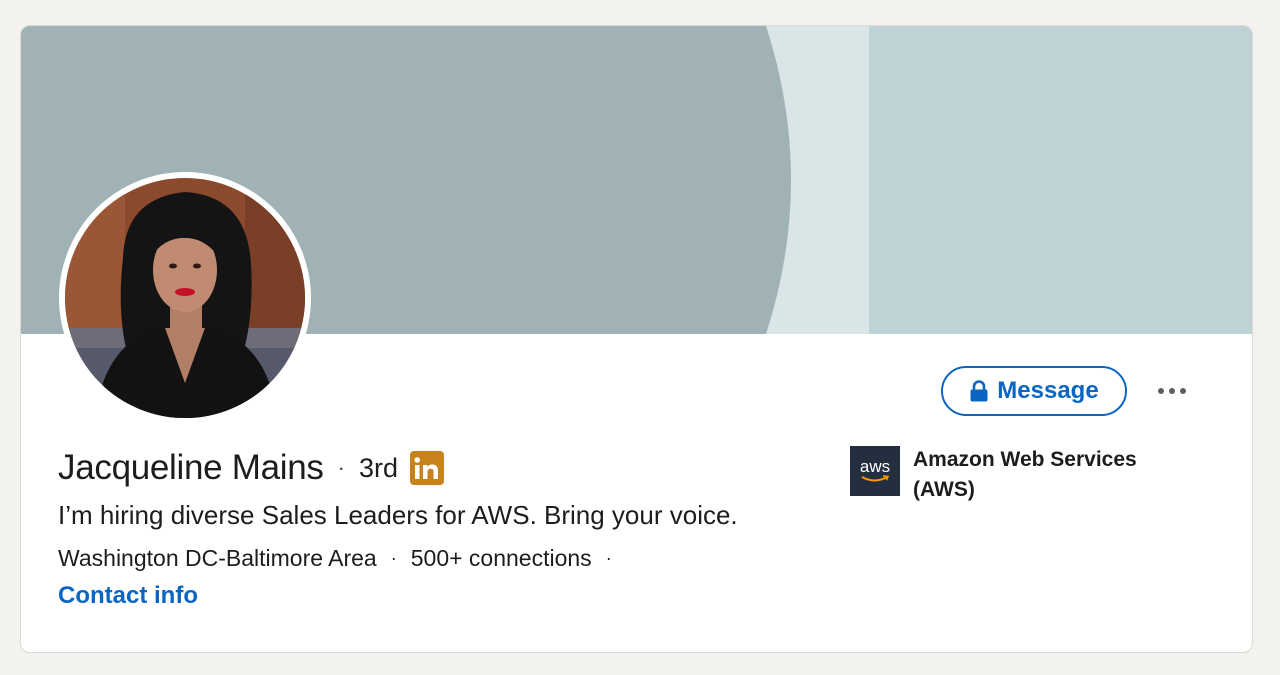 The width and height of the screenshot is (1280, 675). What do you see at coordinates (1025, 474) in the screenshot?
I see `company-name: Amazon Web Services (AWS)` at bounding box center [1025, 474].